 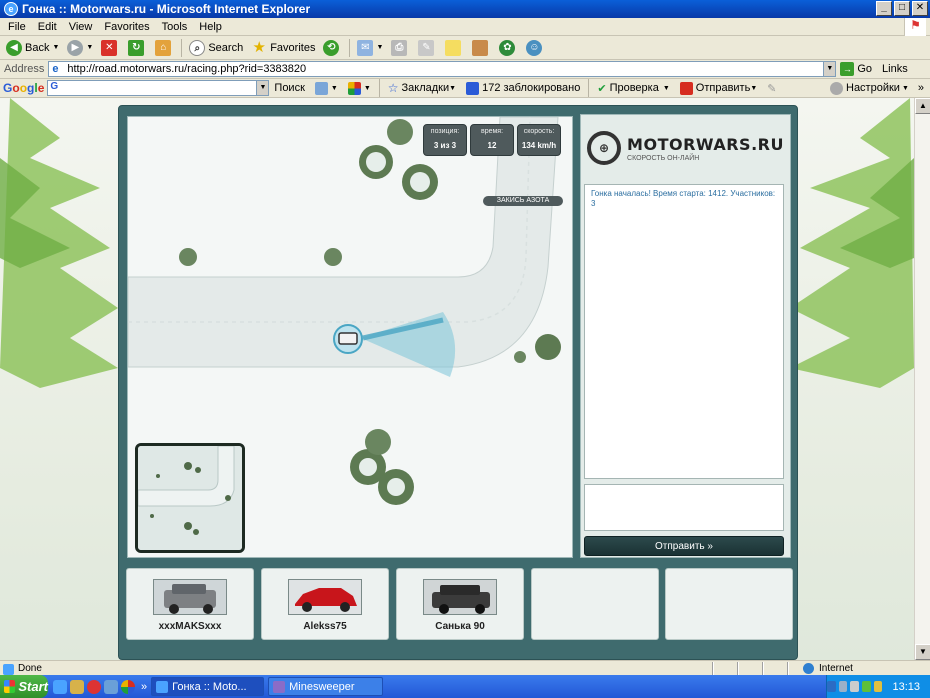 I want to click on taskbar-item-minesweeper: Minesweeper, so click(x=326, y=686).